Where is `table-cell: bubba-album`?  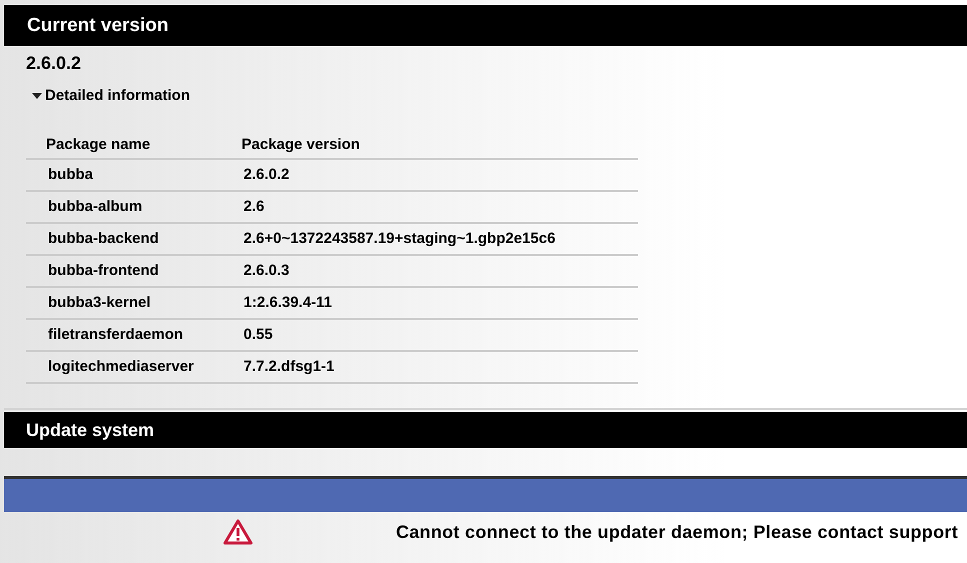
table-cell: bubba-album is located at coordinates (132, 207).